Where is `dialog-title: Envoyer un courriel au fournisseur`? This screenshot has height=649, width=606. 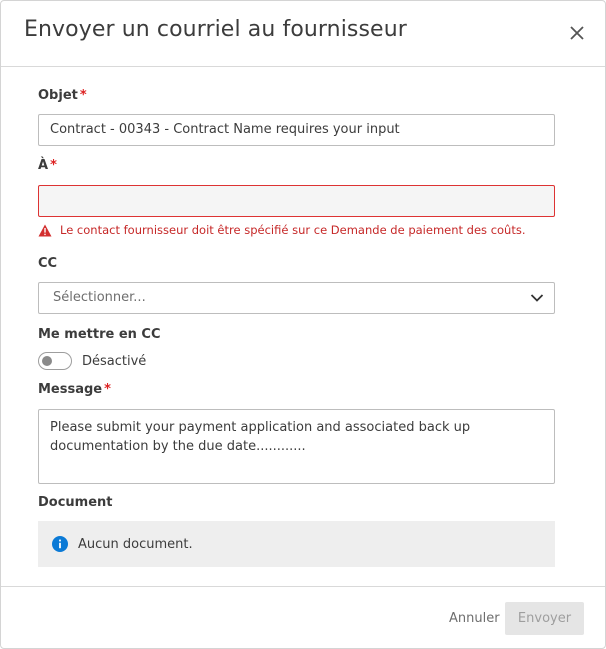 dialog-title: Envoyer un courriel au fournisseur is located at coordinates (215, 29).